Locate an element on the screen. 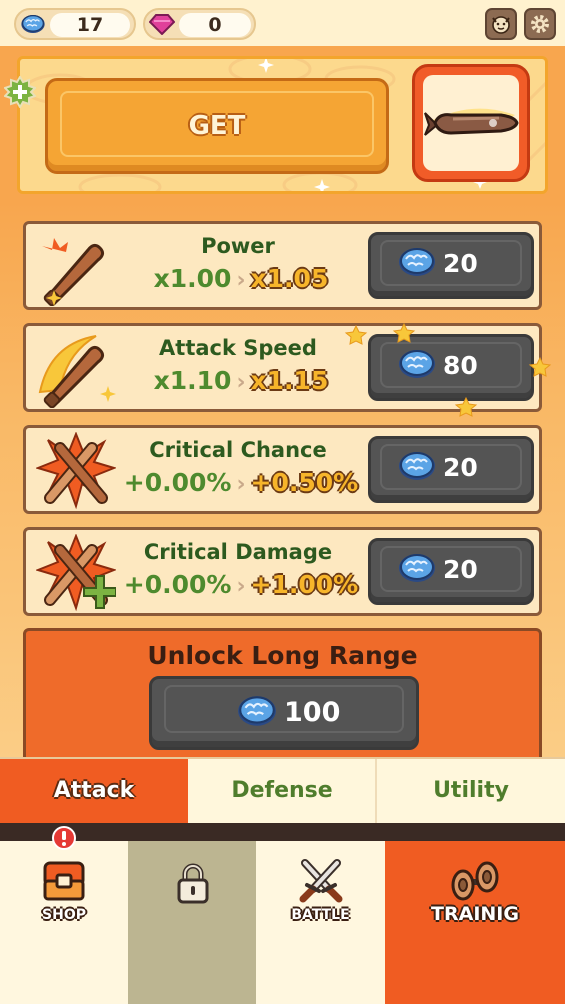 The image size is (565, 1004). unlock-title: Unlock Long Range is located at coordinates (282, 655).